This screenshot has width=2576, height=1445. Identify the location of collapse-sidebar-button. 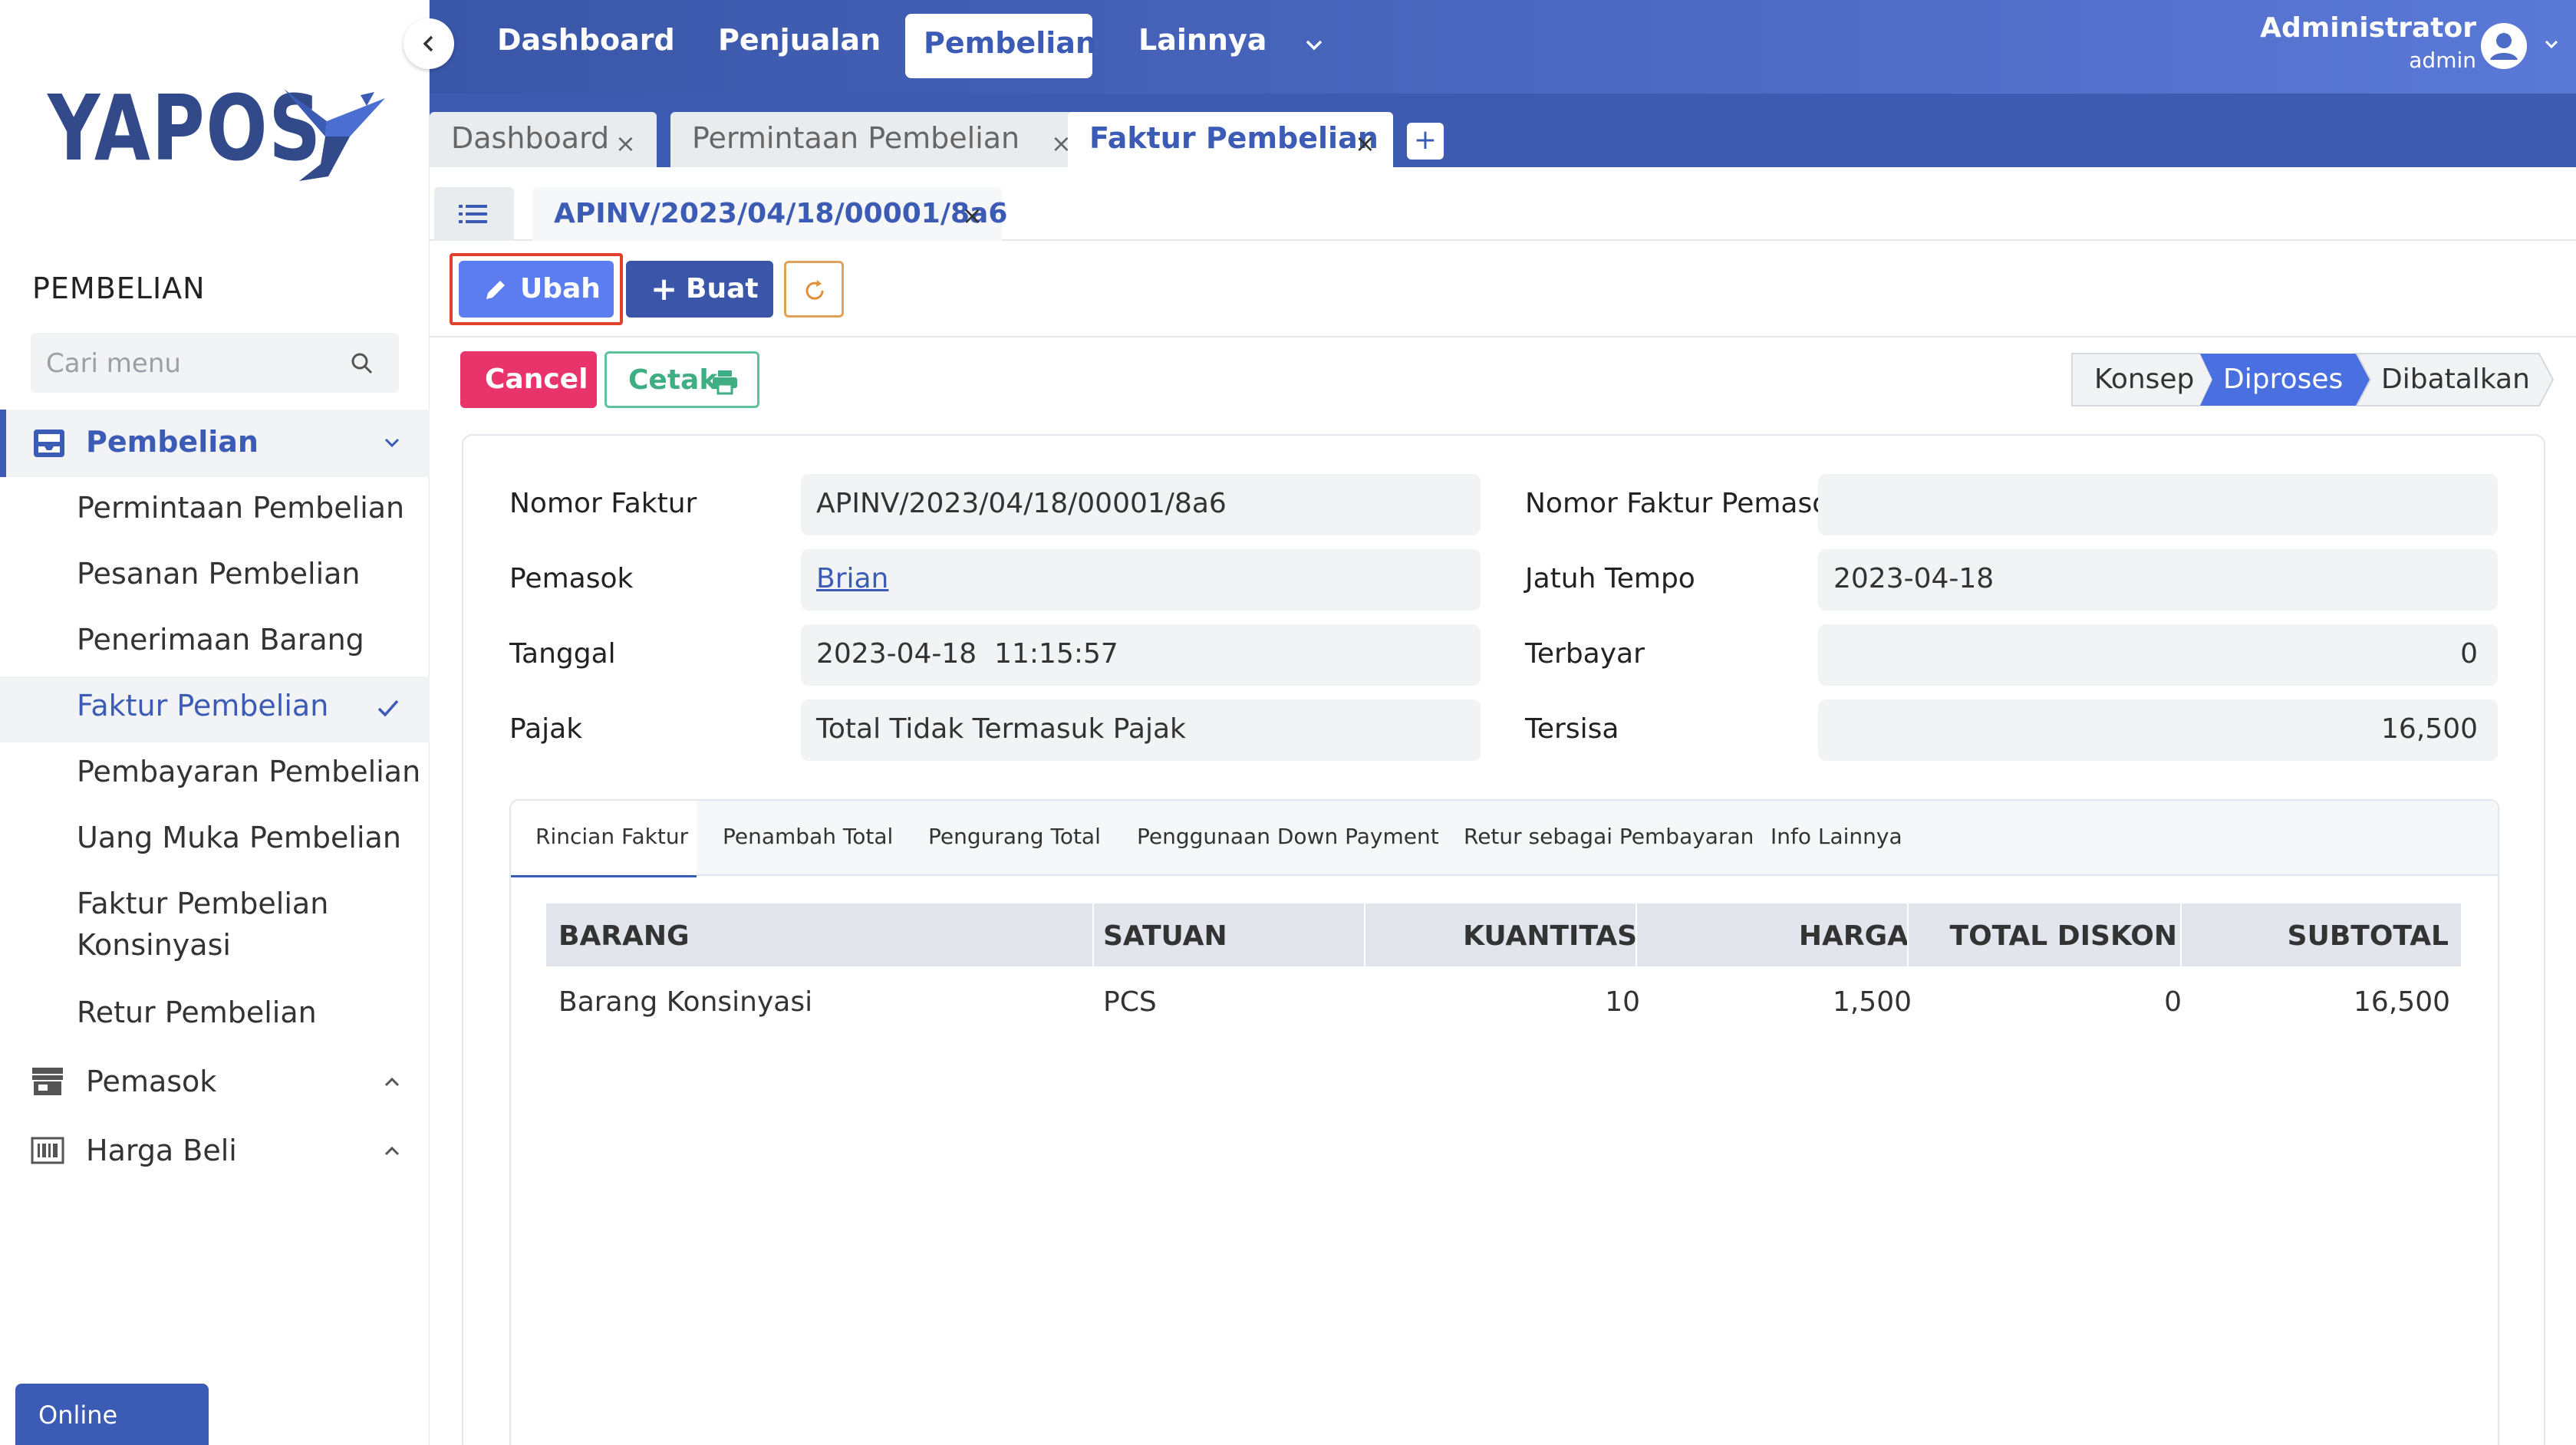
(429, 43).